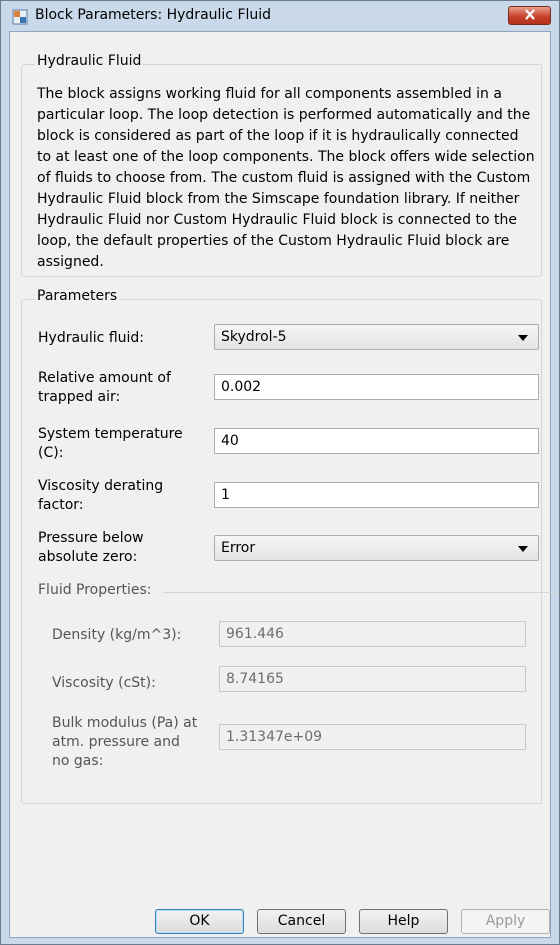 This screenshot has width=560, height=945. I want to click on viscosity-derating-label-line2: factor:, so click(61, 505).